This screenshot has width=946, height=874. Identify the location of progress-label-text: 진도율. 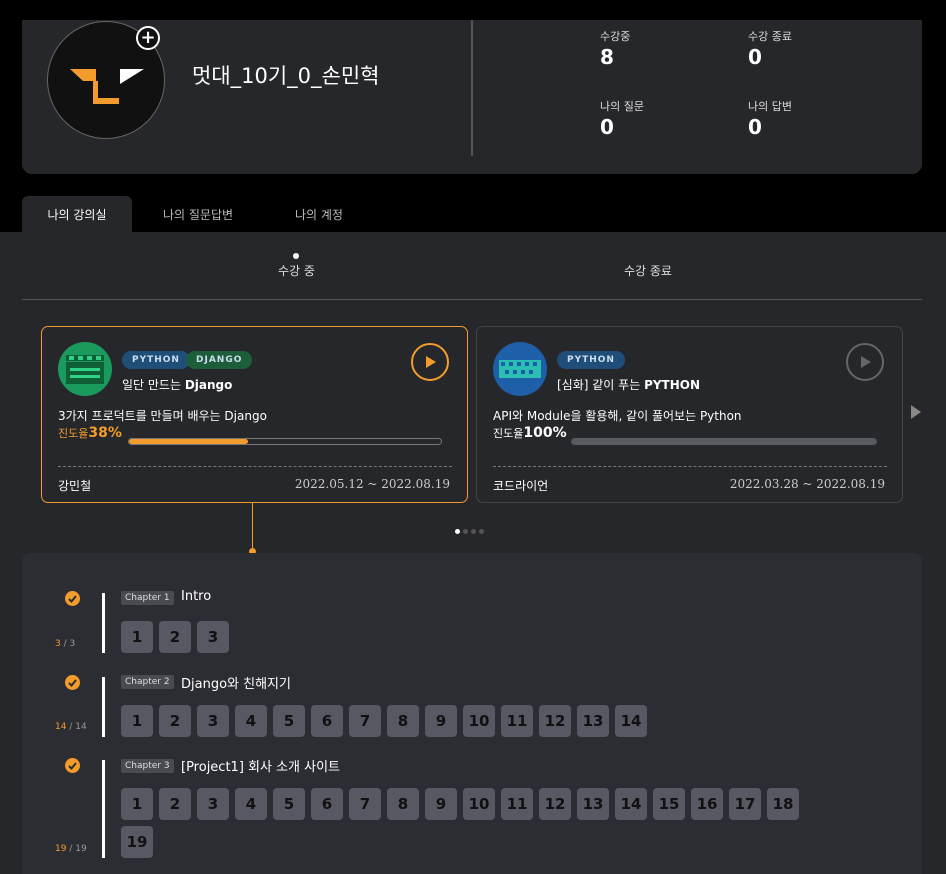
(73, 433).